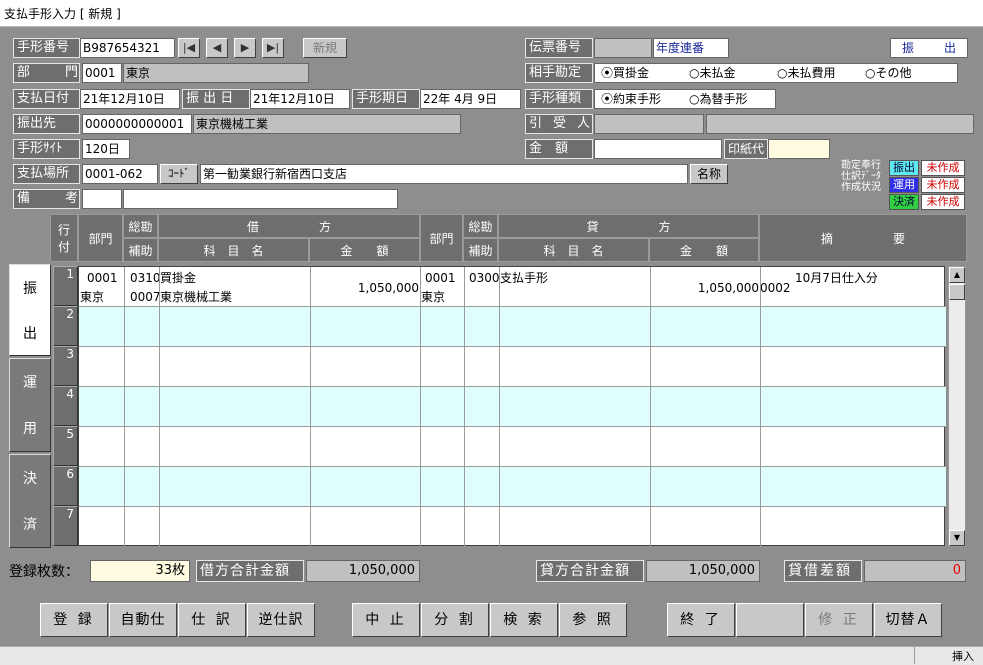 The image size is (983, 665). Describe the element at coordinates (46, 73) in the screenshot. I see `bumon-label: 部 門` at that location.